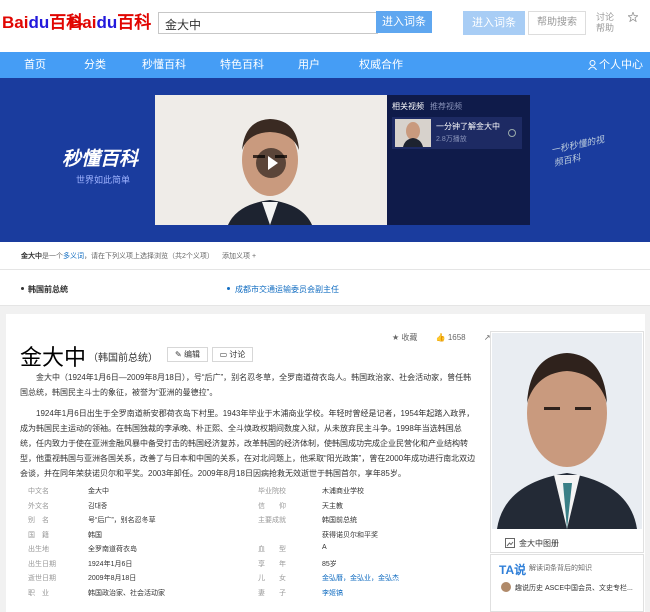 The width and height of the screenshot is (650, 612). I want to click on album-photo, so click(567, 431).